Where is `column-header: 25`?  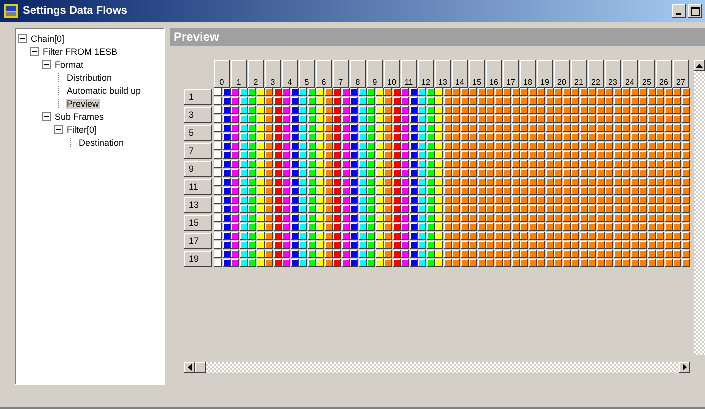 column-header: 25 is located at coordinates (647, 74).